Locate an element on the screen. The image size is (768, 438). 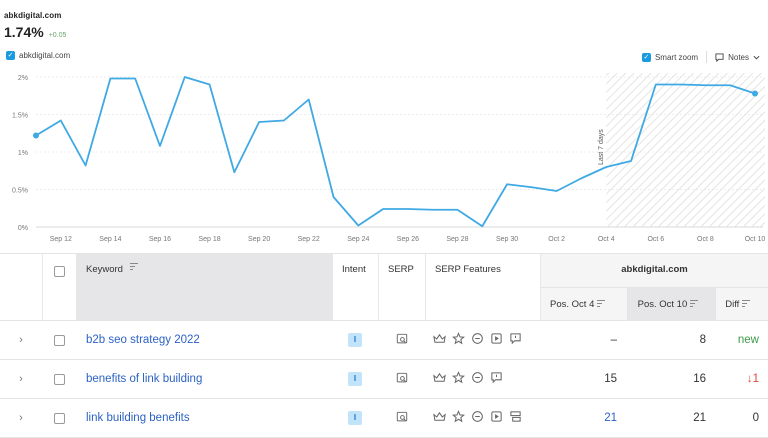
x-tick-label: Sep 16 is located at coordinates (160, 239).